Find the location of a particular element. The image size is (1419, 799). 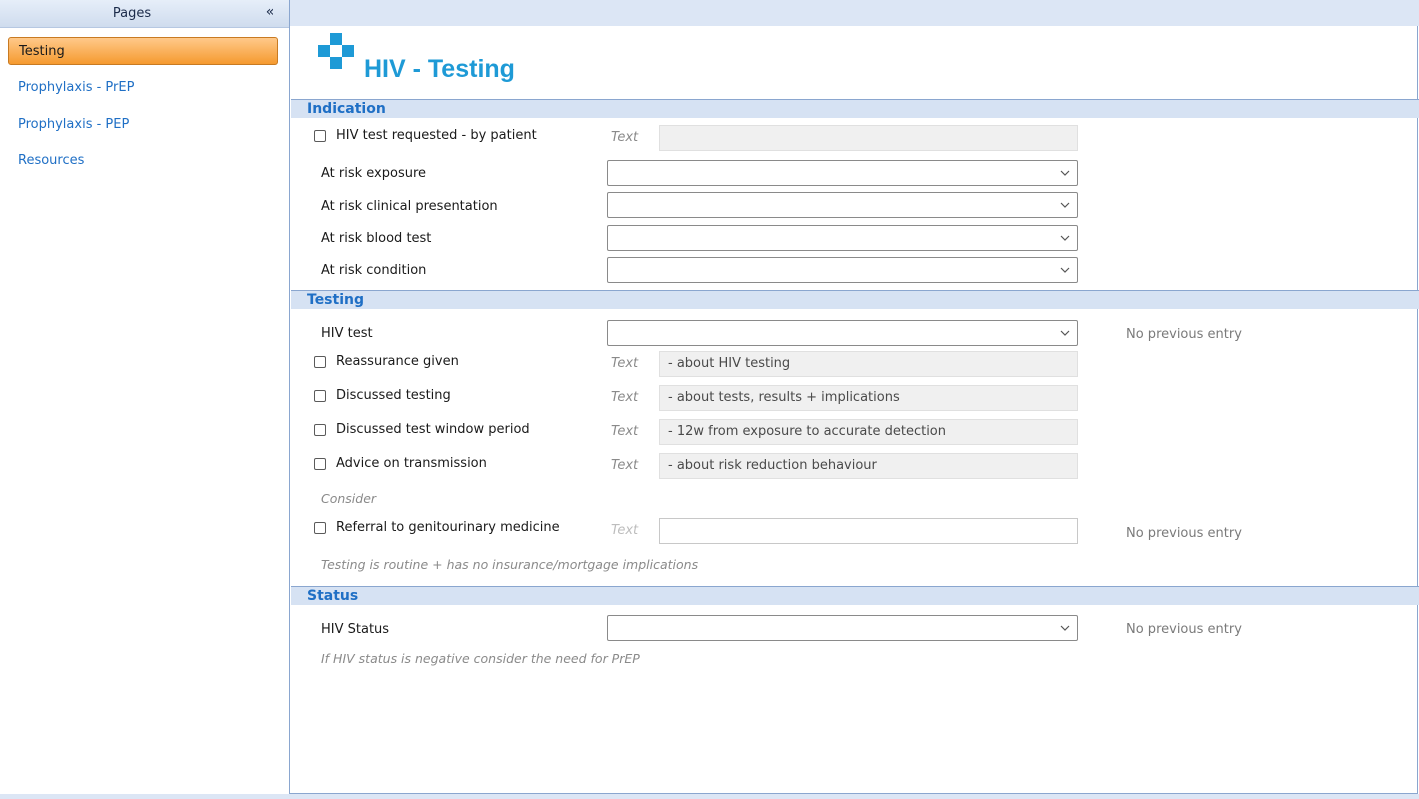

window-period-text-hint: Text is located at coordinates (625, 431).